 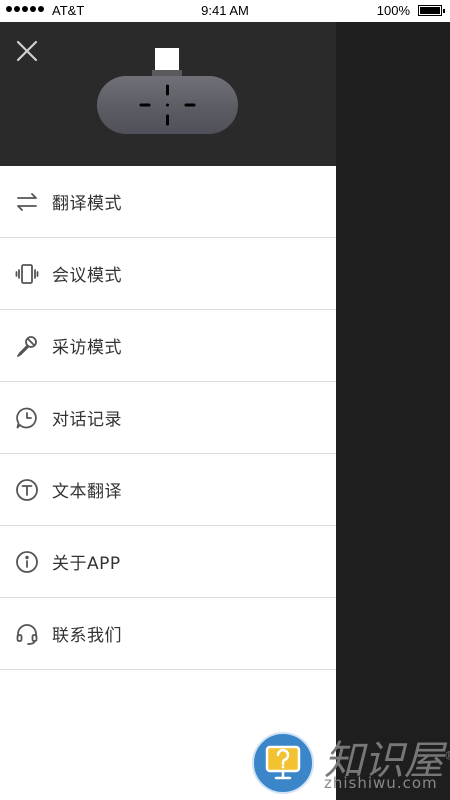 I want to click on crosshair-icon, so click(x=167, y=105).